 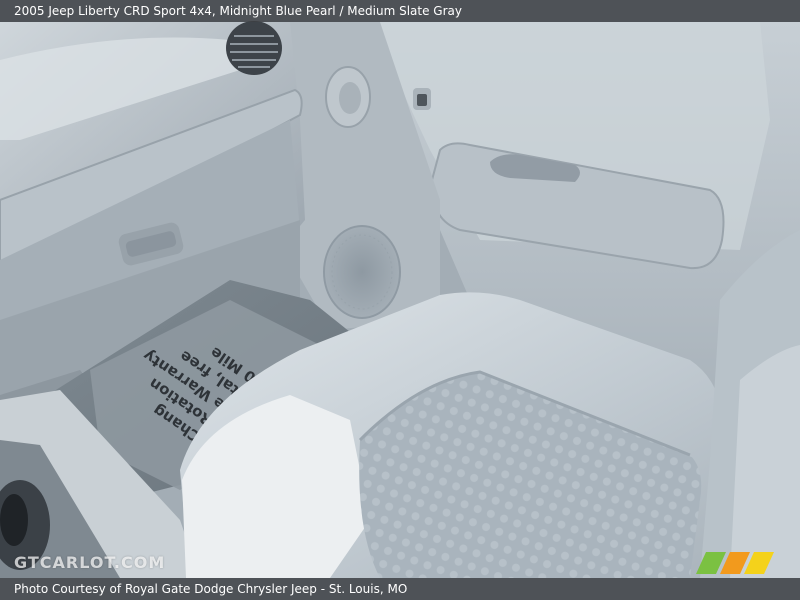 I want to click on door-lock-icon, so click(x=422, y=99).